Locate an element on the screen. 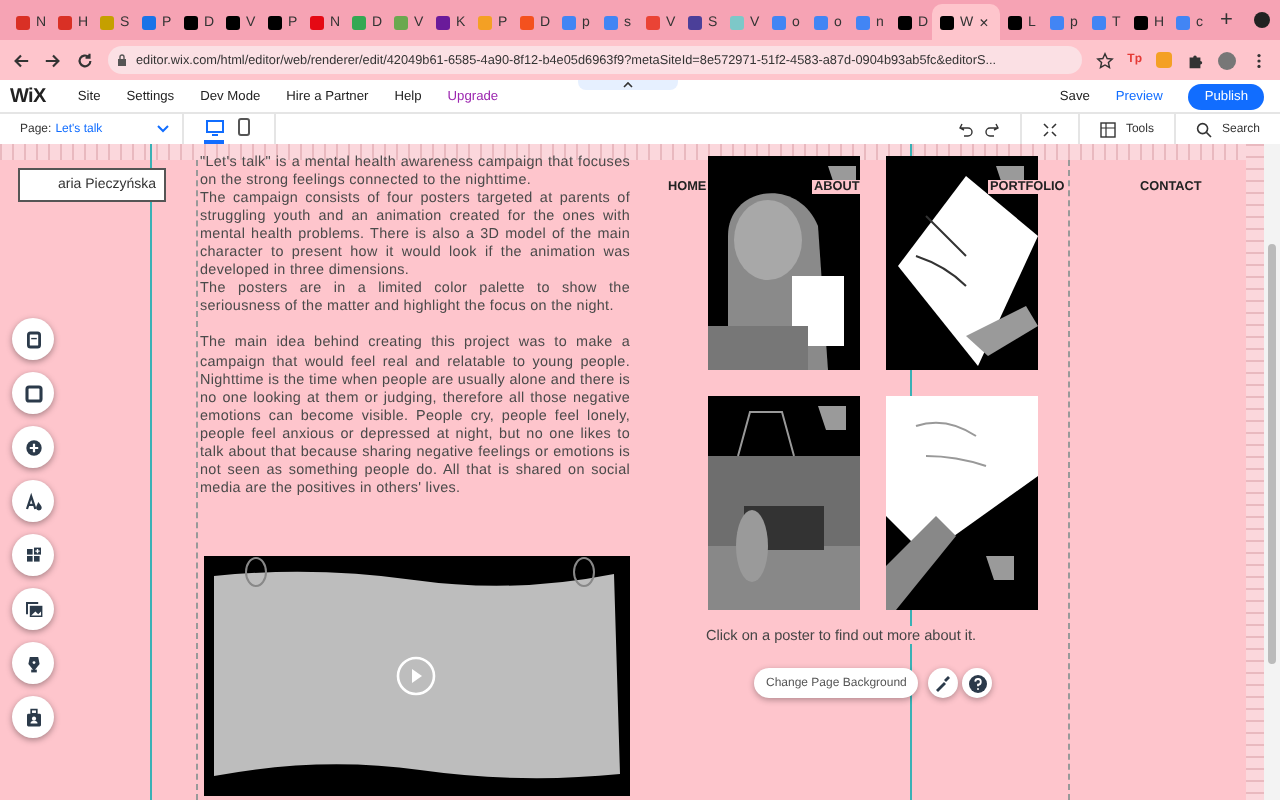 This screenshot has width=1280, height=800. reload-icon is located at coordinates (85, 60).